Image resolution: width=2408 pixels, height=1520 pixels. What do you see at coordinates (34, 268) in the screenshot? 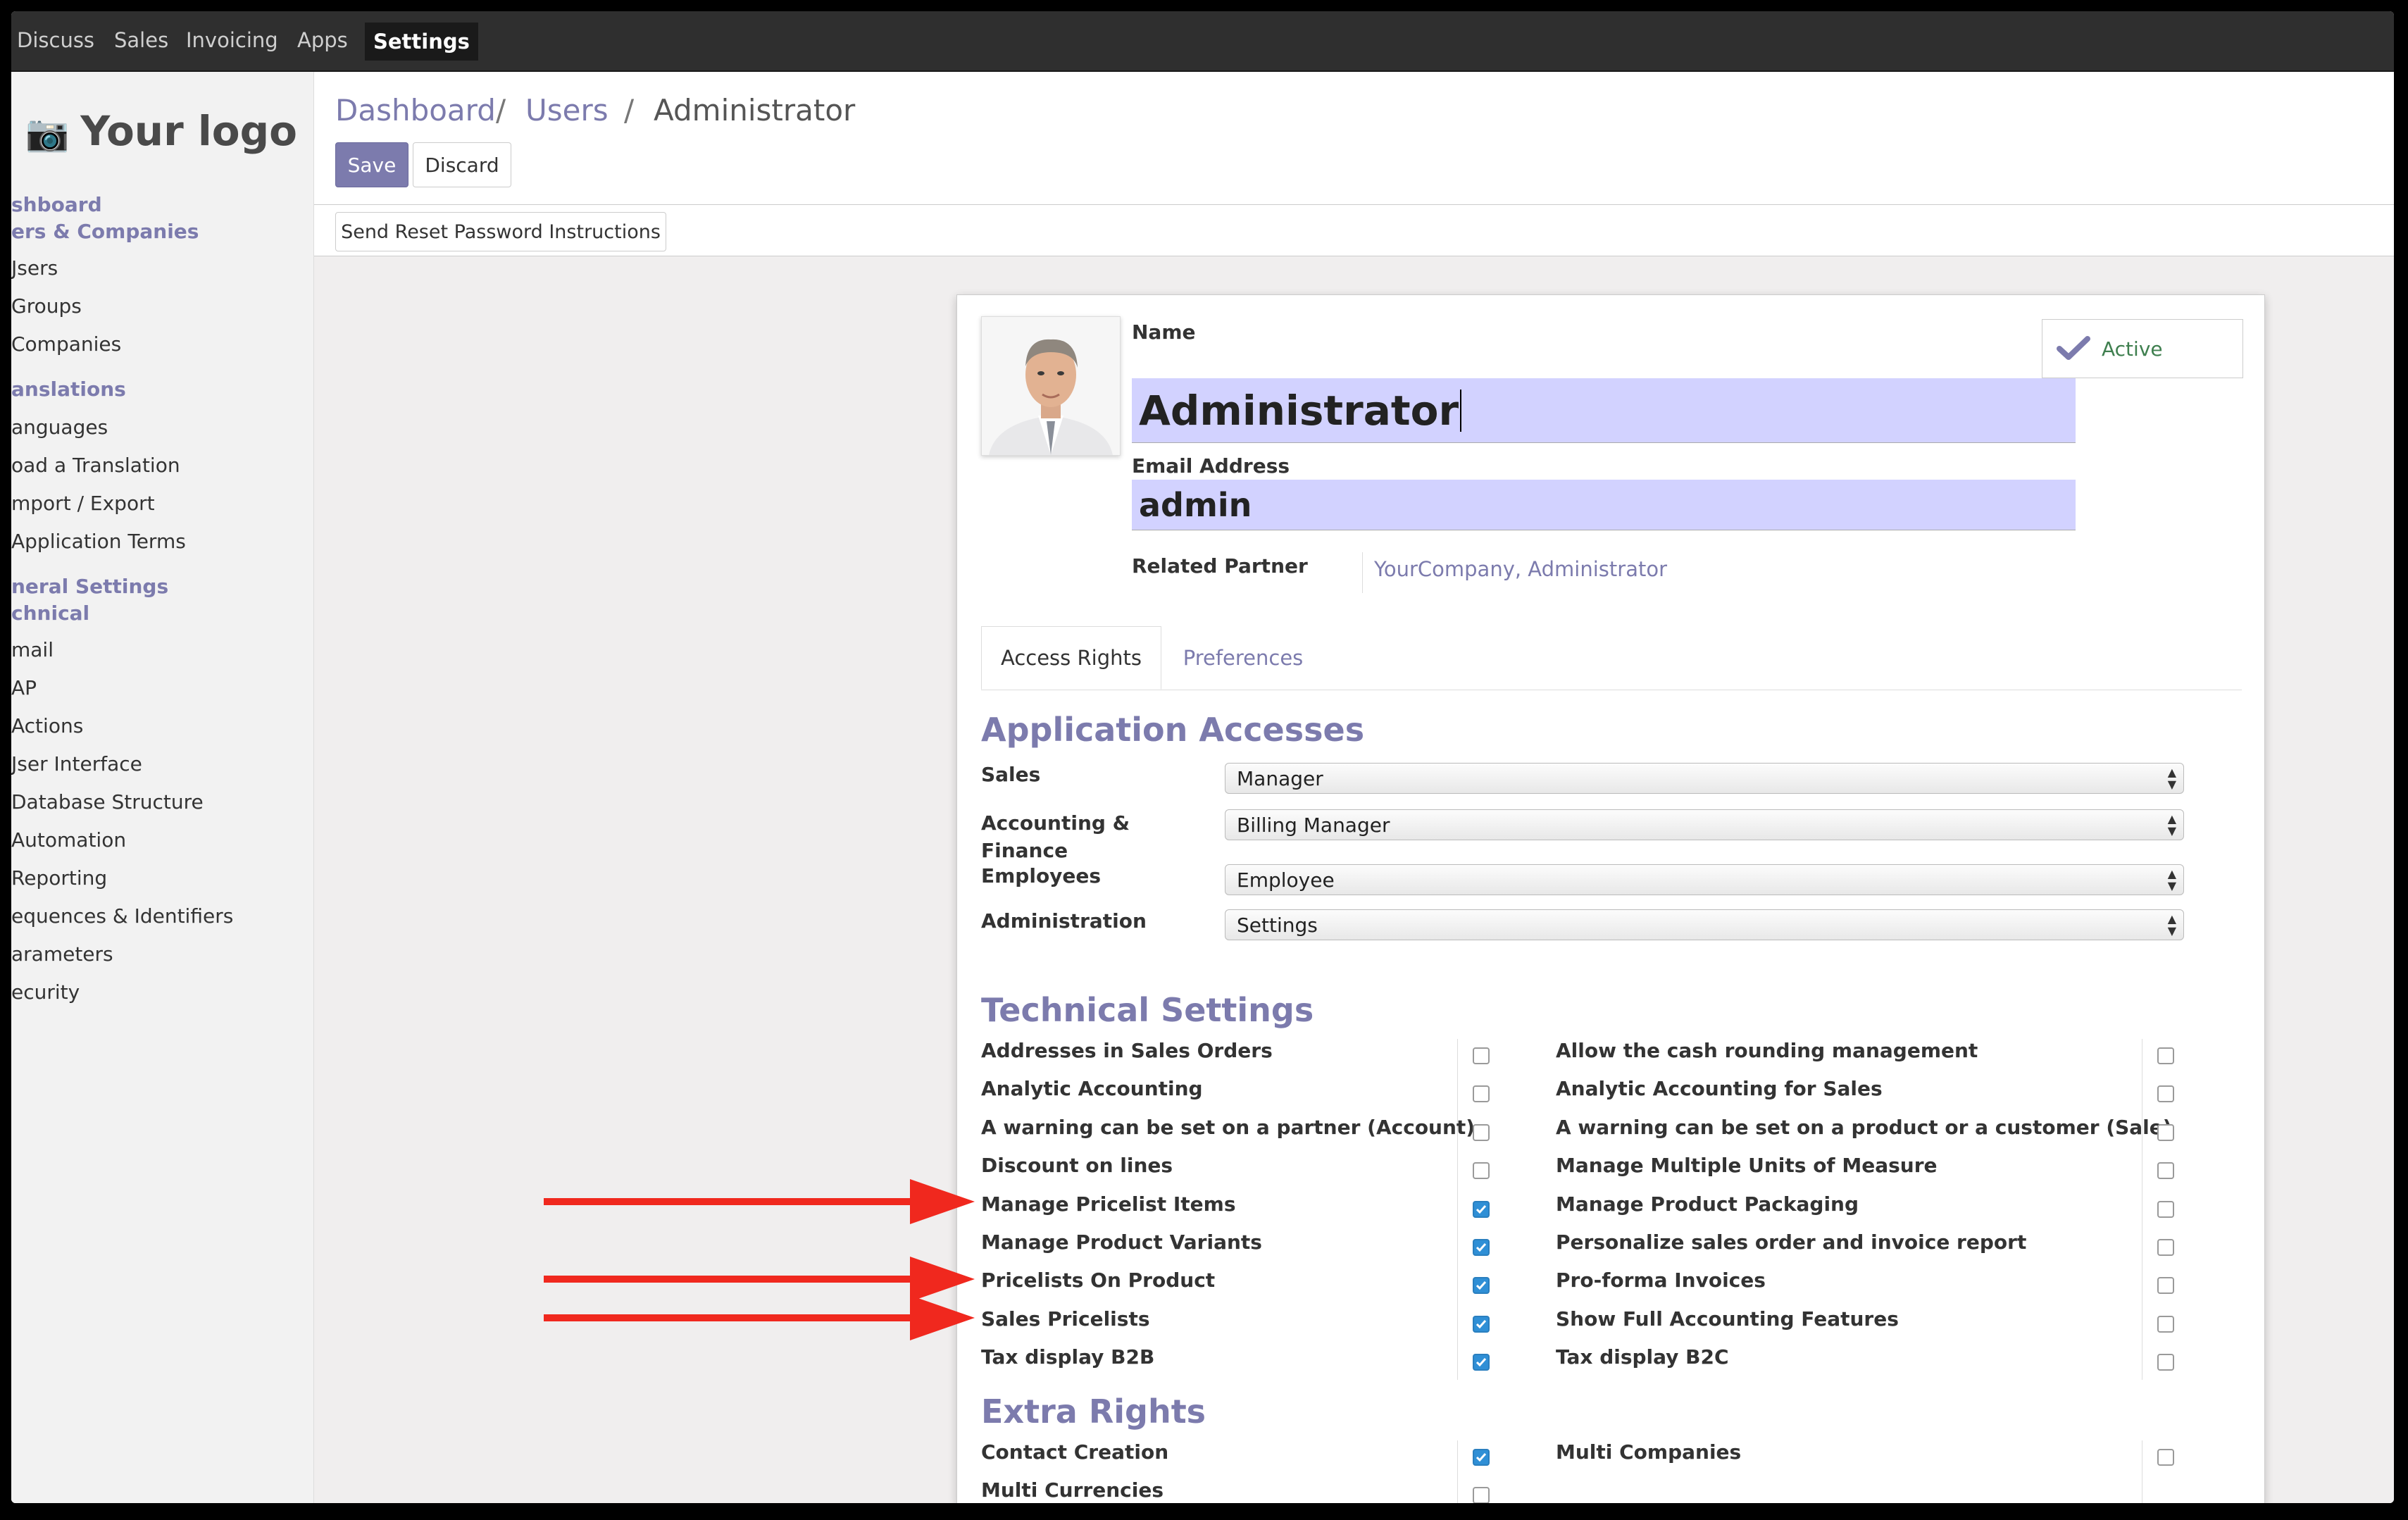
I see `sidebar-item-users: Jsers` at bounding box center [34, 268].